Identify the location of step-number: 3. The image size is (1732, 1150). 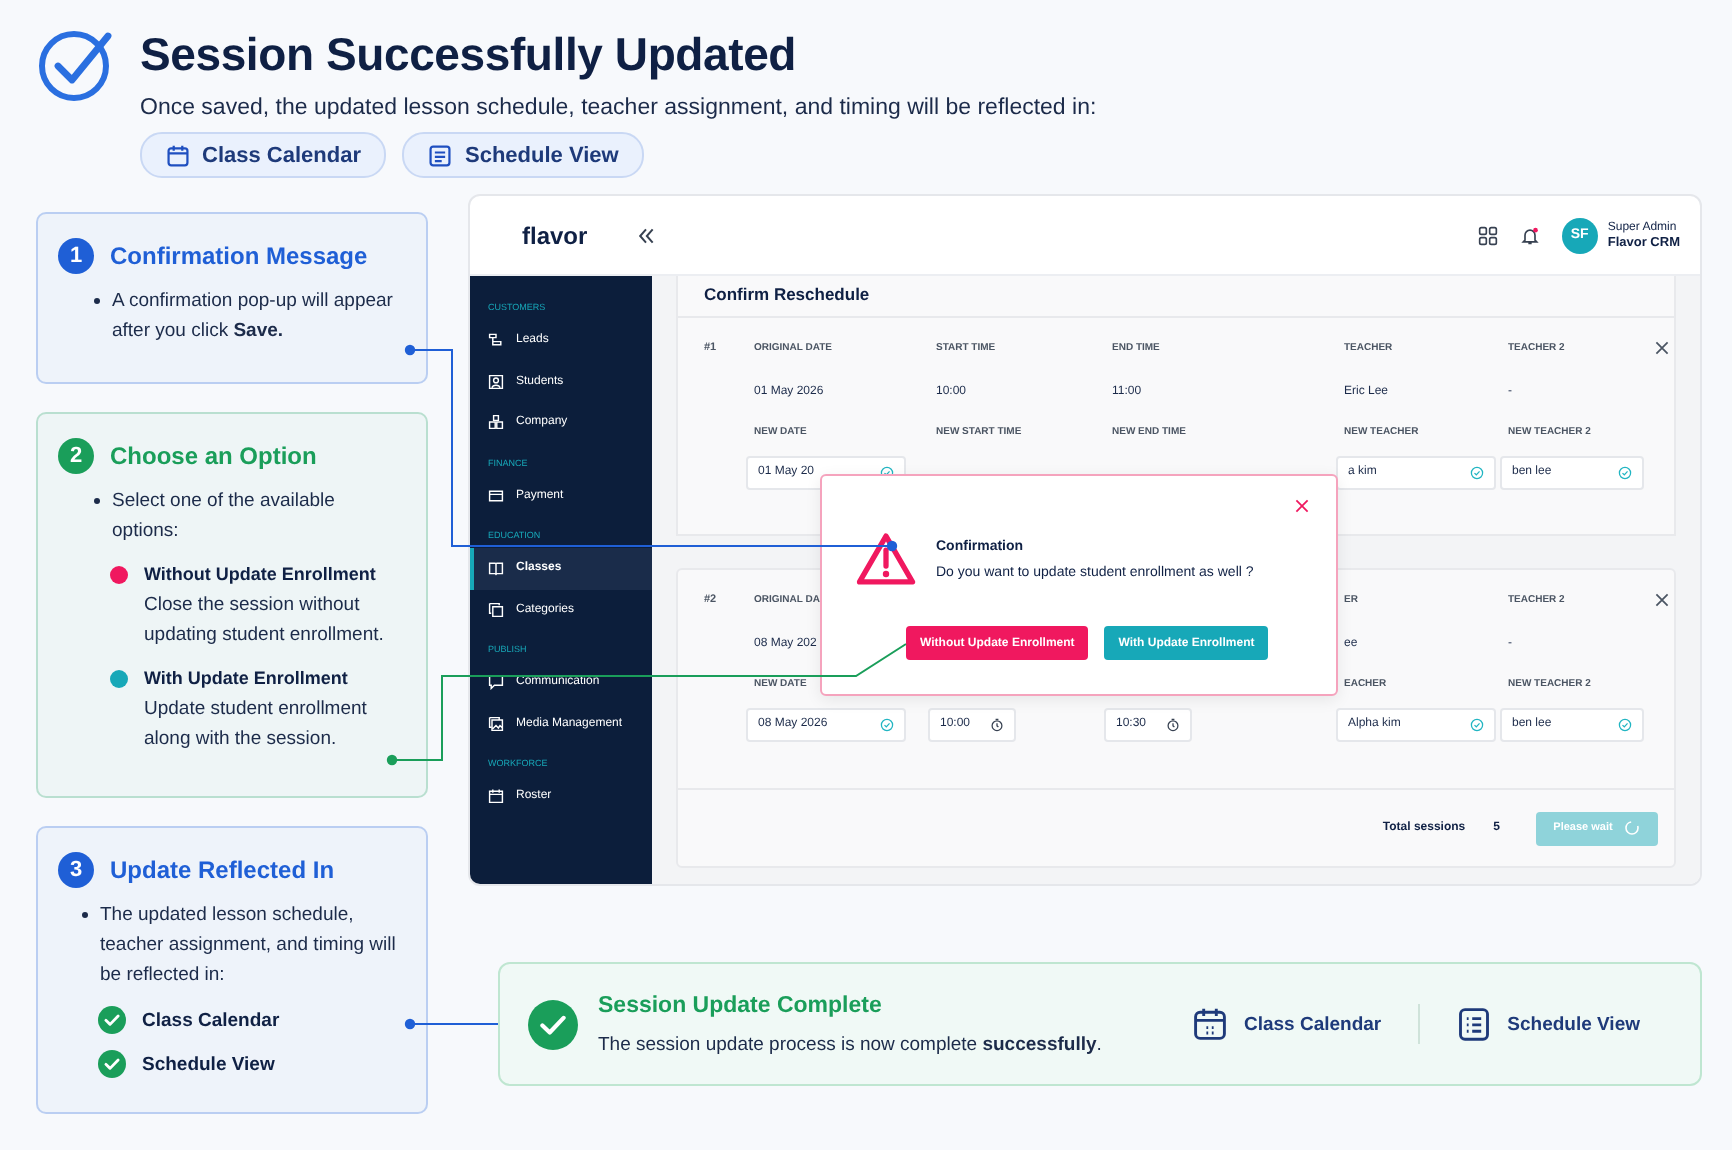
(76, 870).